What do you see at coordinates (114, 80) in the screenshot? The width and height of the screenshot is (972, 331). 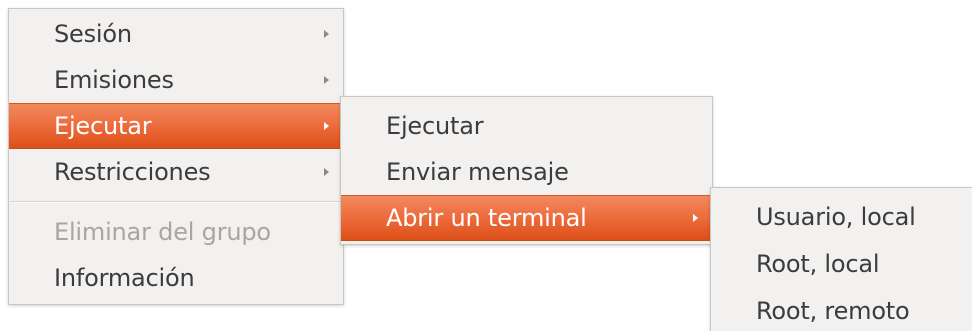 I see `menu-item-label: Emisiones` at bounding box center [114, 80].